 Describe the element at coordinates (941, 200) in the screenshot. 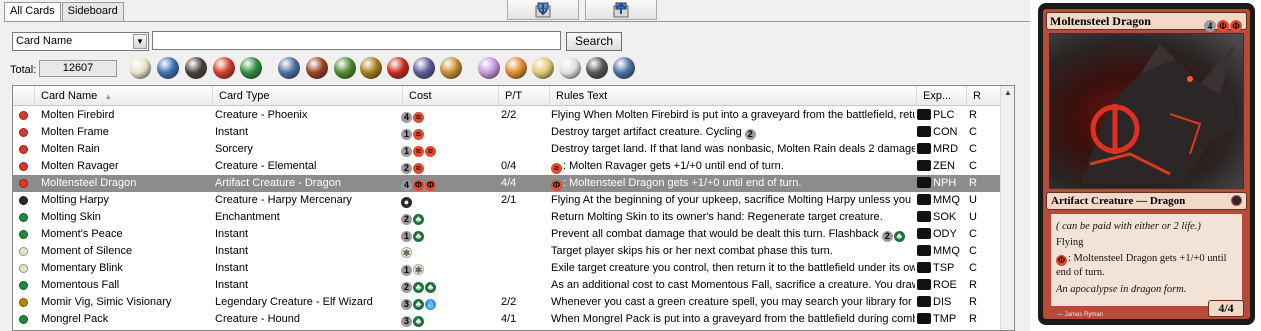

I see `cell-expansion: MMQ` at that location.